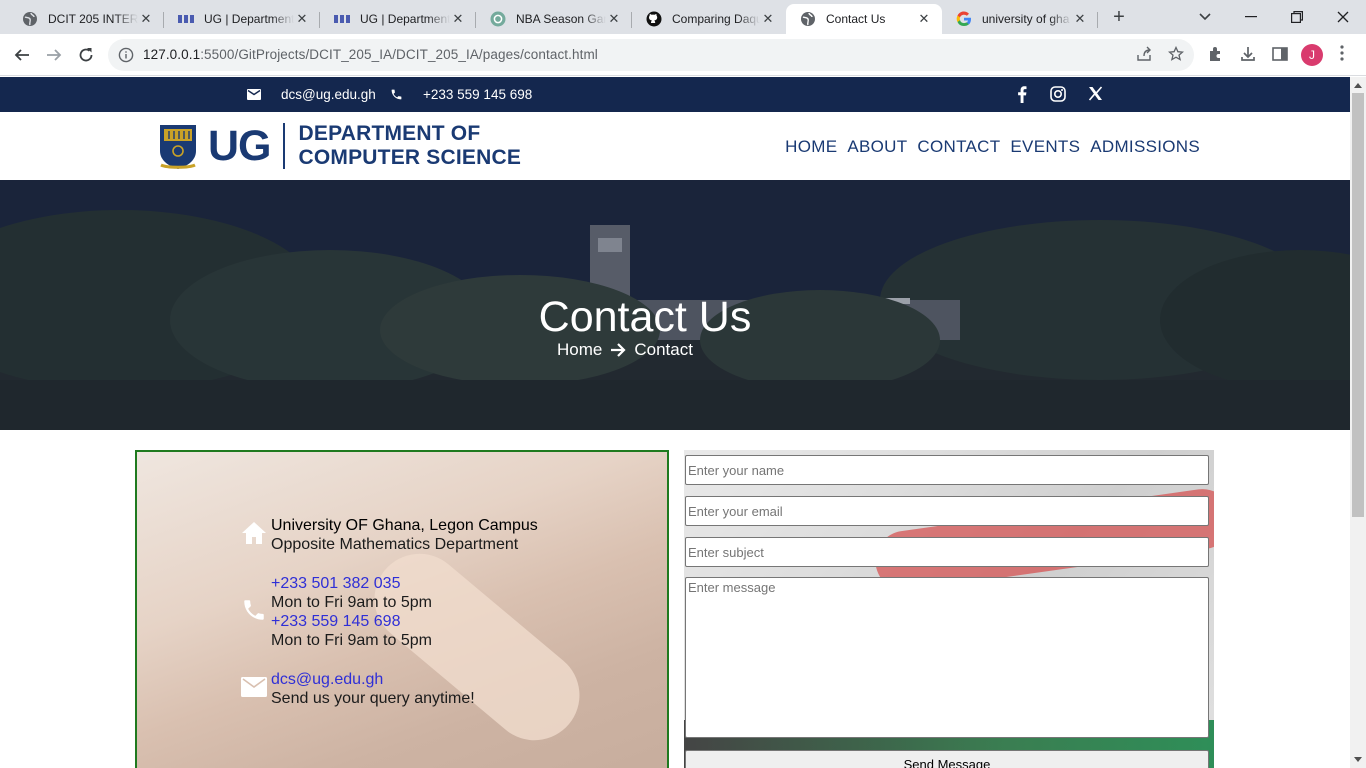  I want to click on page-scrollbar, so click(1358, 422).